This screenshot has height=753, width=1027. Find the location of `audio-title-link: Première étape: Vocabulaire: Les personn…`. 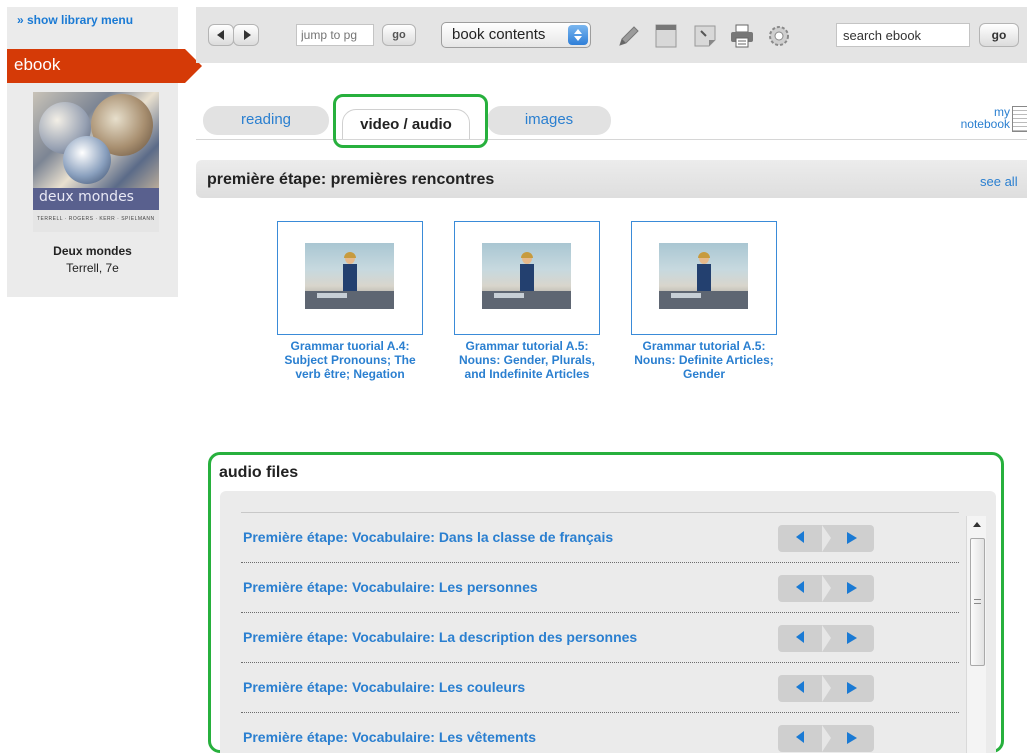

audio-title-link: Première étape: Vocabulaire: Les personn… is located at coordinates (390, 587).